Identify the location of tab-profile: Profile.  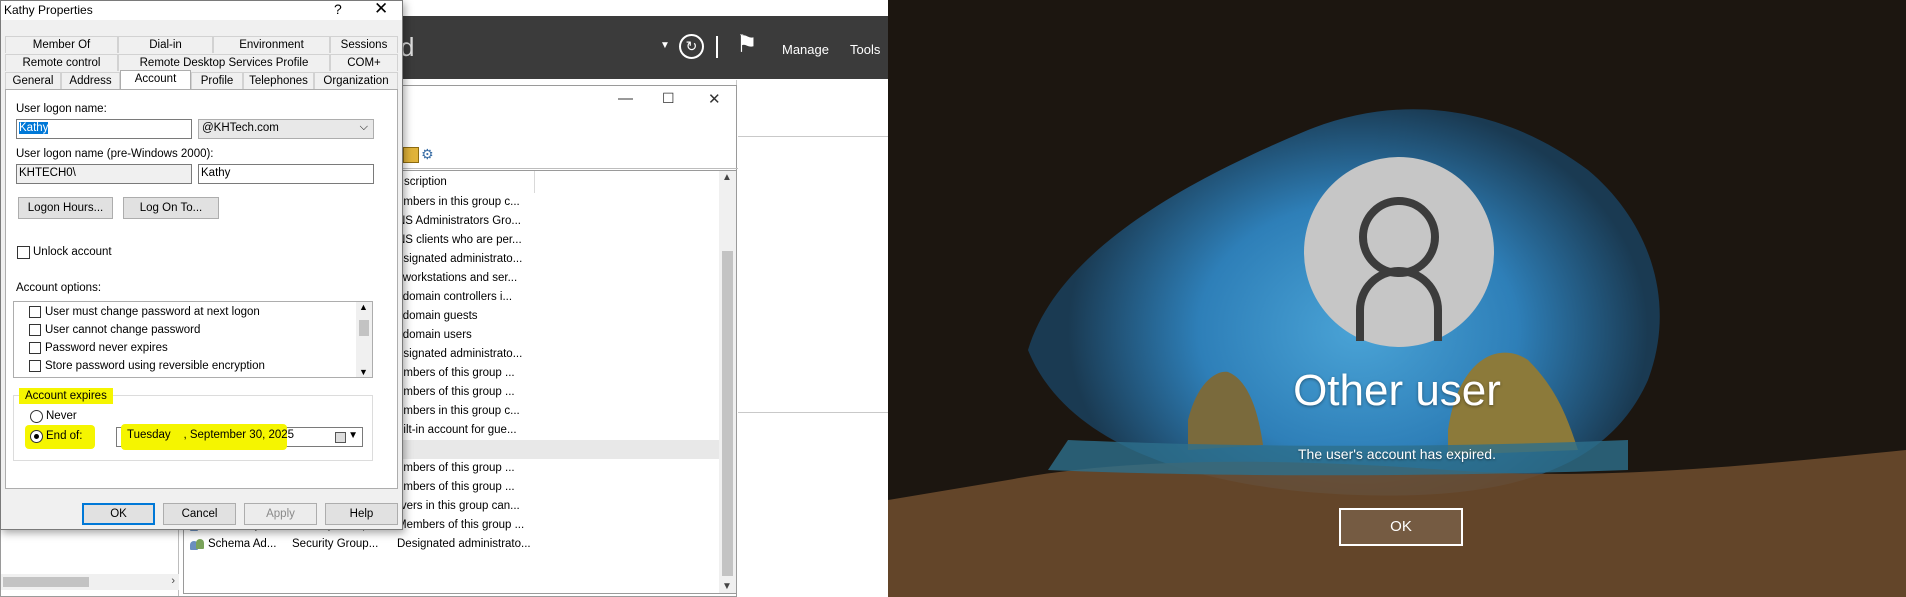
(217, 80).